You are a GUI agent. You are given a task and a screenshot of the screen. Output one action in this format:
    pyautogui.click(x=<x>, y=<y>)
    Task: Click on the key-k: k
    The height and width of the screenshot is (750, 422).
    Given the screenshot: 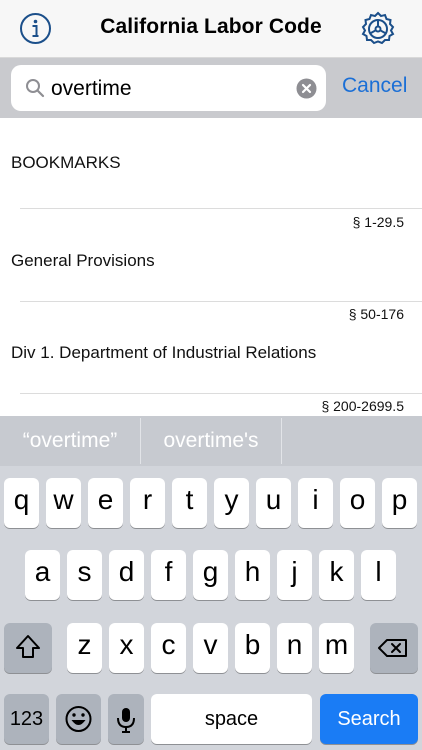 What is the action you would take?
    pyautogui.click(x=336, y=575)
    